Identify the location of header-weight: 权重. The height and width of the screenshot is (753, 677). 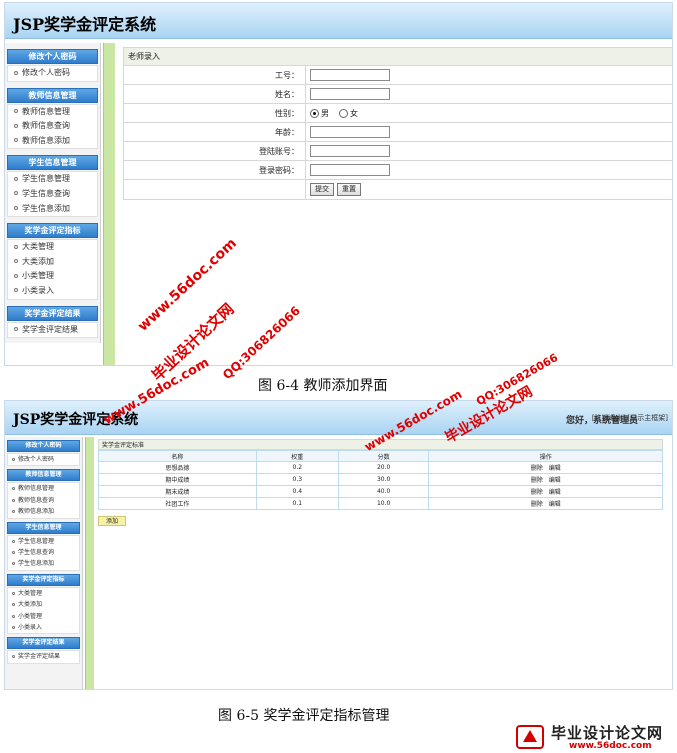
(297, 456).